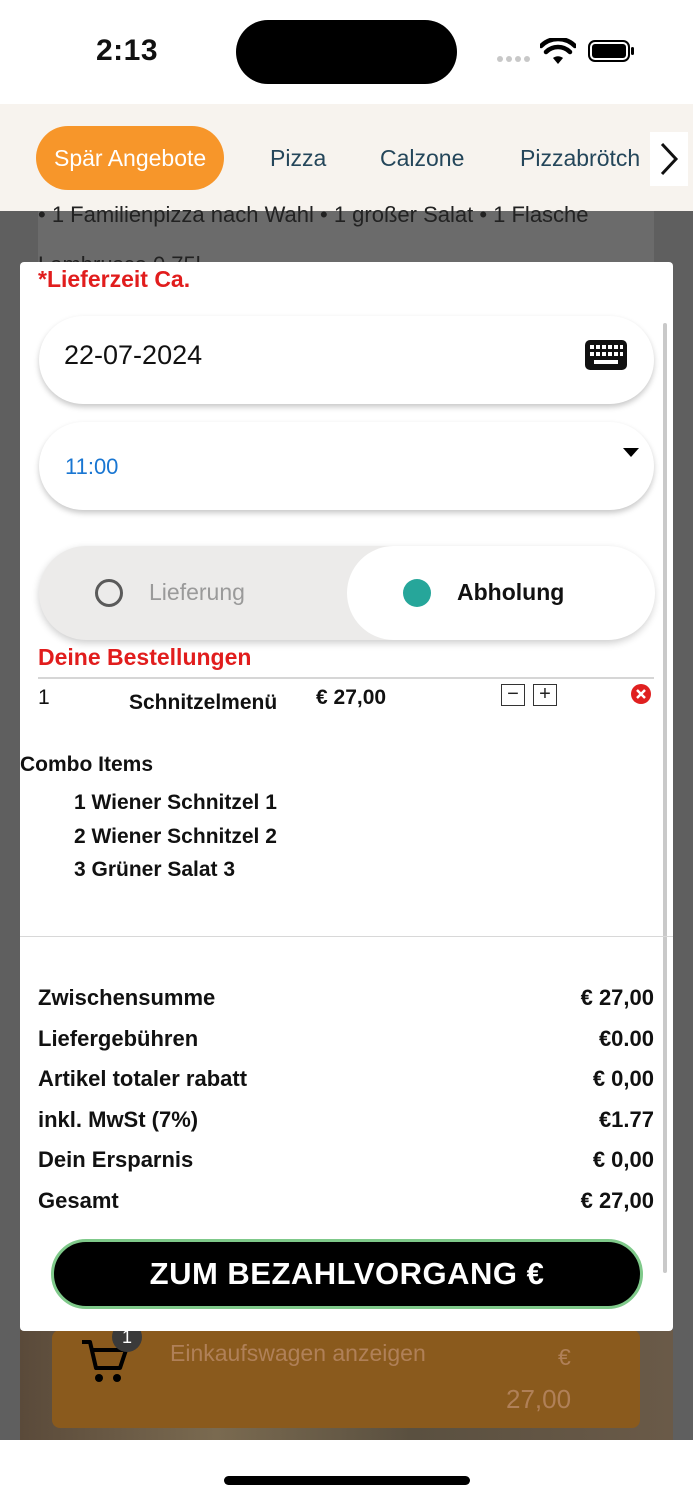  Describe the element at coordinates (298, 1353) in the screenshot. I see `view-cart-label: Einkaufswagen anzeigen` at that location.